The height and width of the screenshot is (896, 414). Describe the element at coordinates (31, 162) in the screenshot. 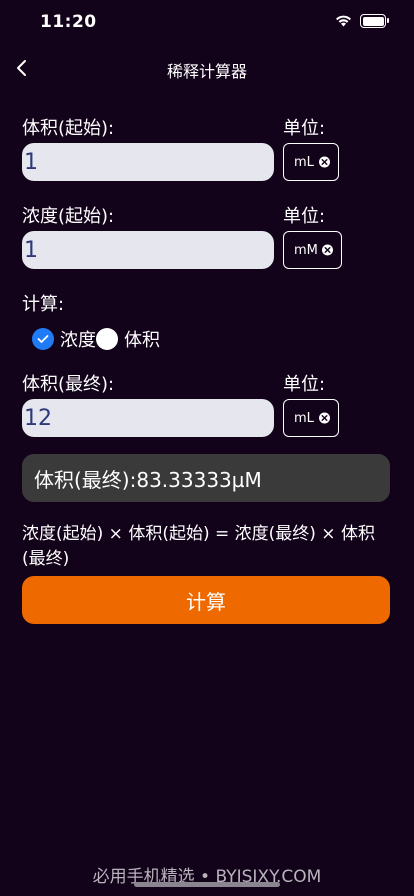

I see `initial-volume-value: 1` at that location.